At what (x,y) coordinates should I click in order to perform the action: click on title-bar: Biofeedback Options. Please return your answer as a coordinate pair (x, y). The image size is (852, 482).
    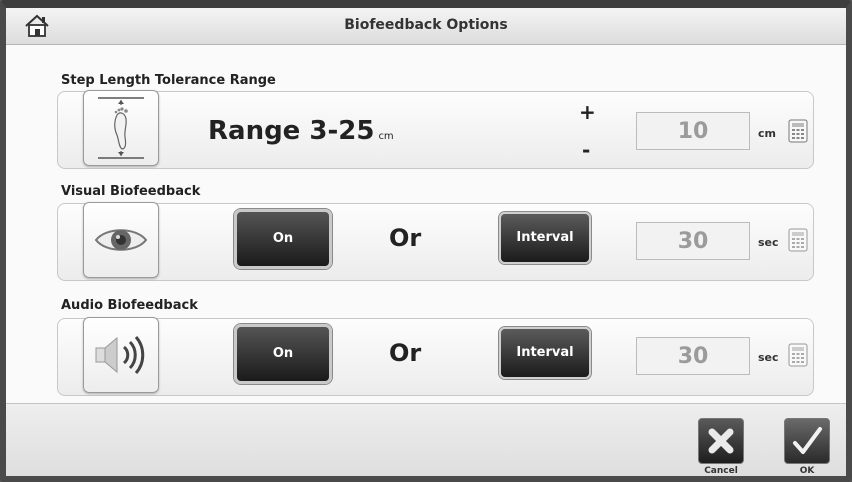
    Looking at the image, I should click on (426, 26).